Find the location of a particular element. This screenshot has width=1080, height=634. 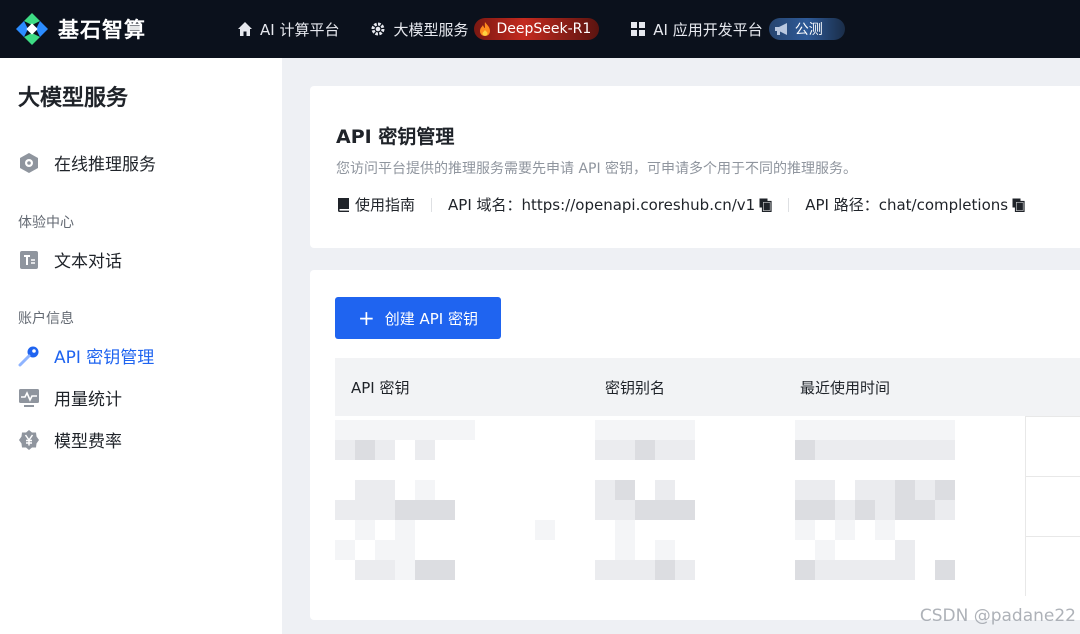

sidebar-item-label: 模型费率 is located at coordinates (88, 442).